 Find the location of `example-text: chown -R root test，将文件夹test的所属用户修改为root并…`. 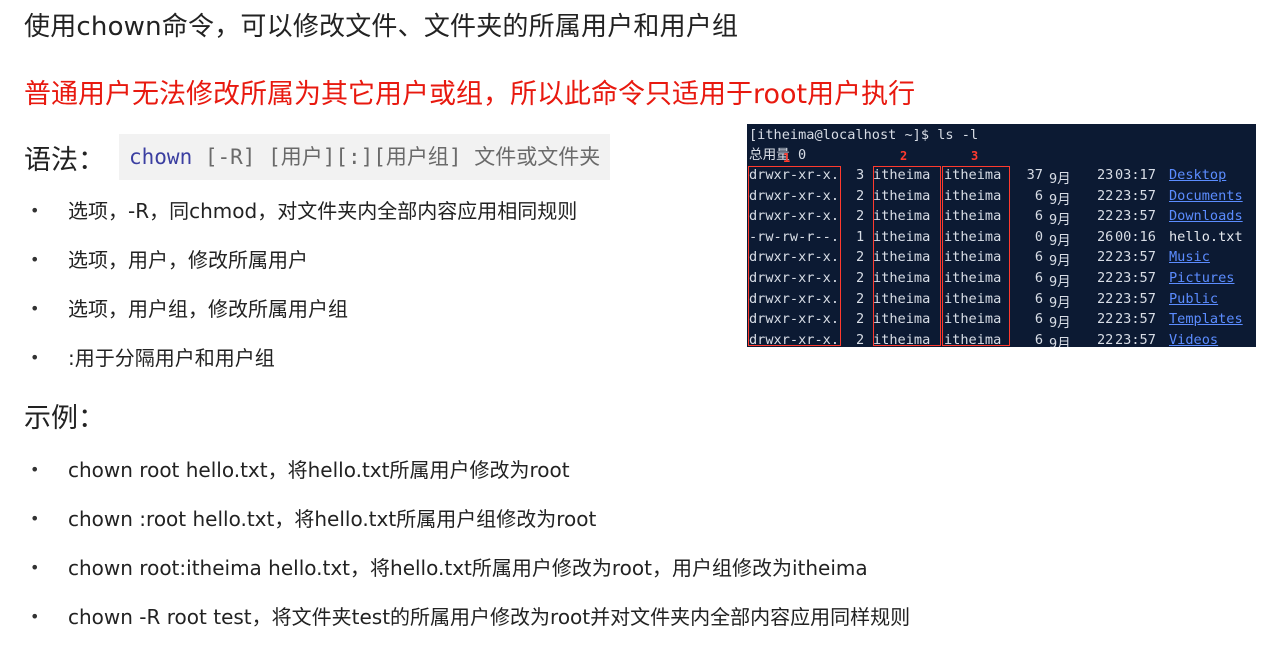

example-text: chown -R root test，将文件夹test的所属用户修改为root并… is located at coordinates (489, 617).